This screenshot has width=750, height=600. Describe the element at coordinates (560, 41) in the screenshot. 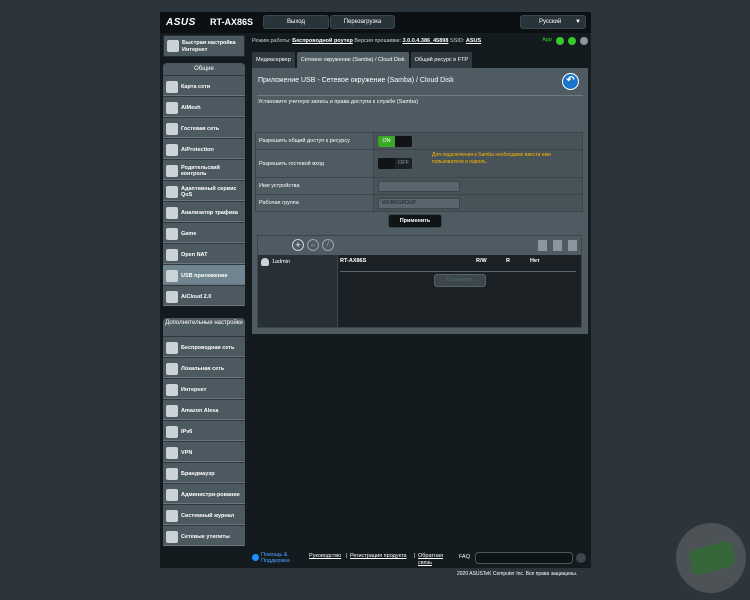

I see `internet-status-icon` at that location.